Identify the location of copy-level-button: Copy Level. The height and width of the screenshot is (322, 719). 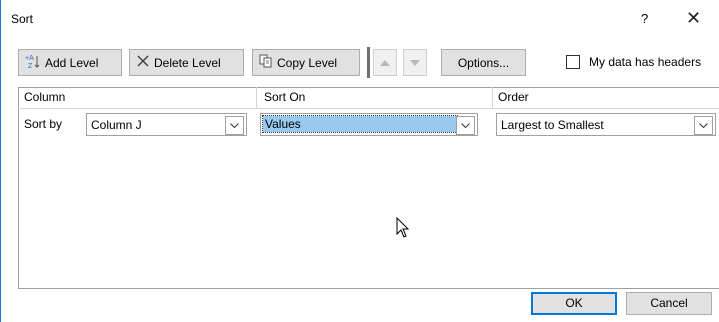
(306, 62).